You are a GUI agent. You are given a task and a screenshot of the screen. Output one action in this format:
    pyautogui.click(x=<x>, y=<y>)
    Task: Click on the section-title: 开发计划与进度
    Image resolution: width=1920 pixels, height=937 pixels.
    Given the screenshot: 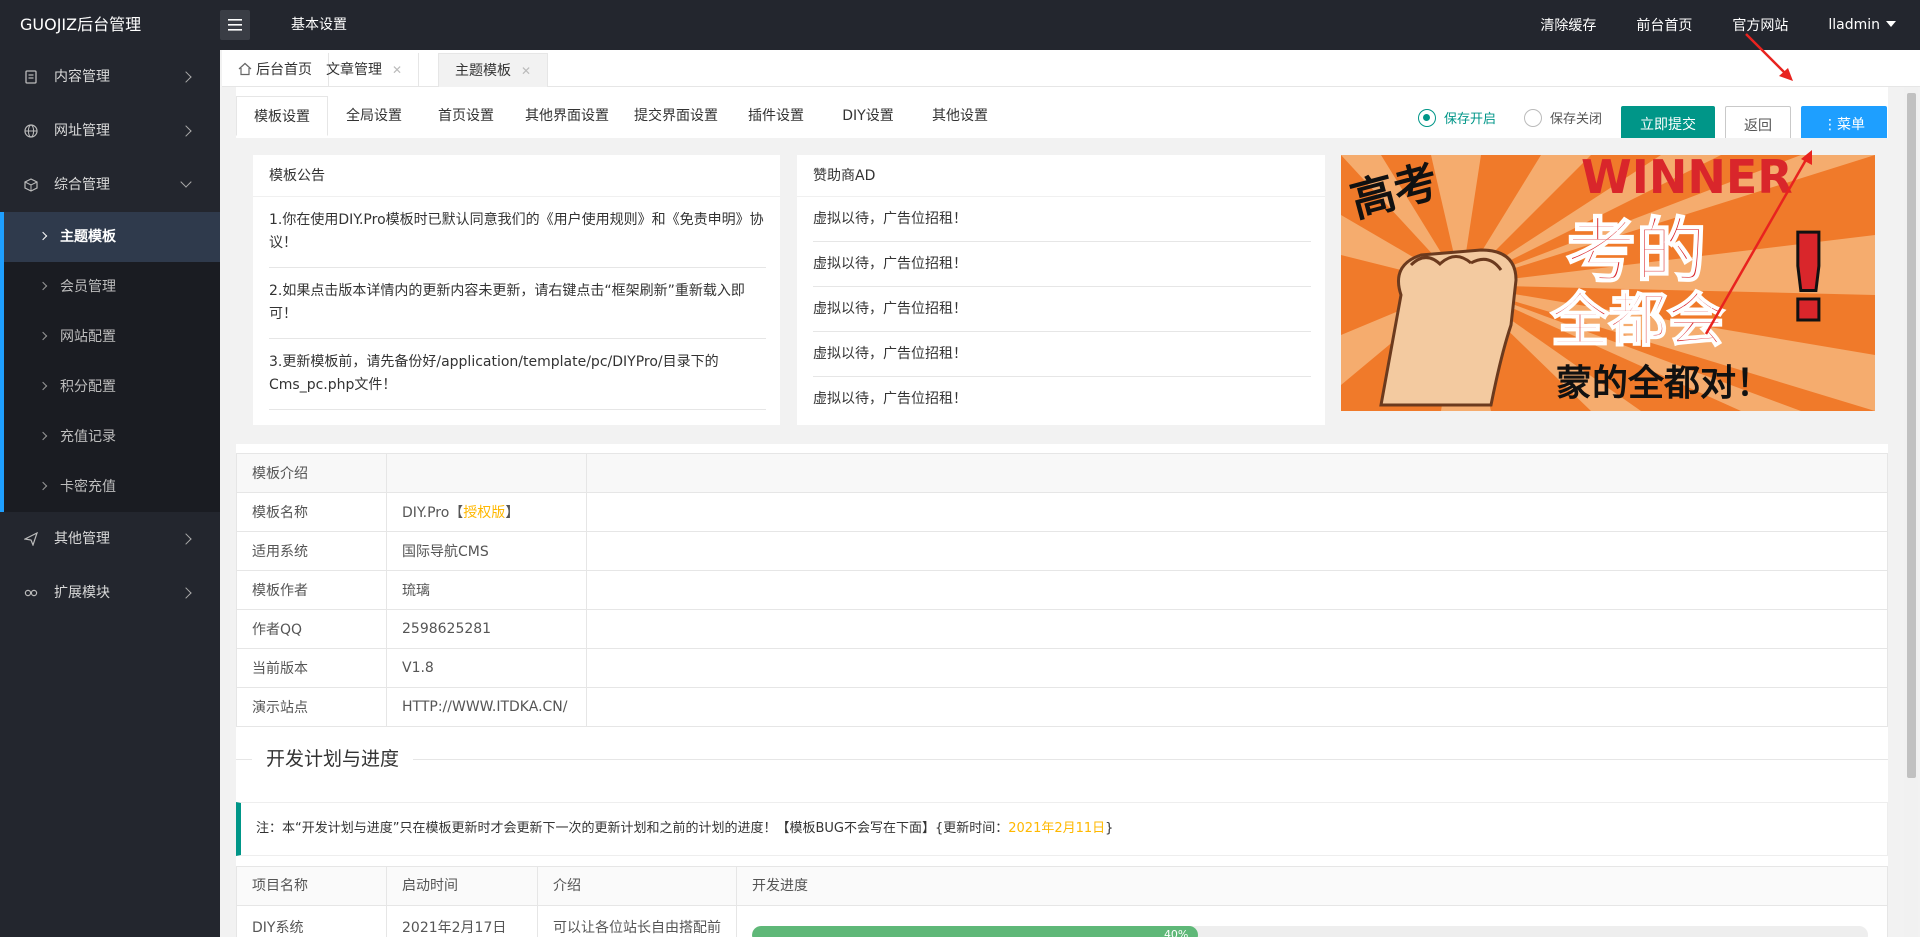 What is the action you would take?
    pyautogui.click(x=333, y=759)
    